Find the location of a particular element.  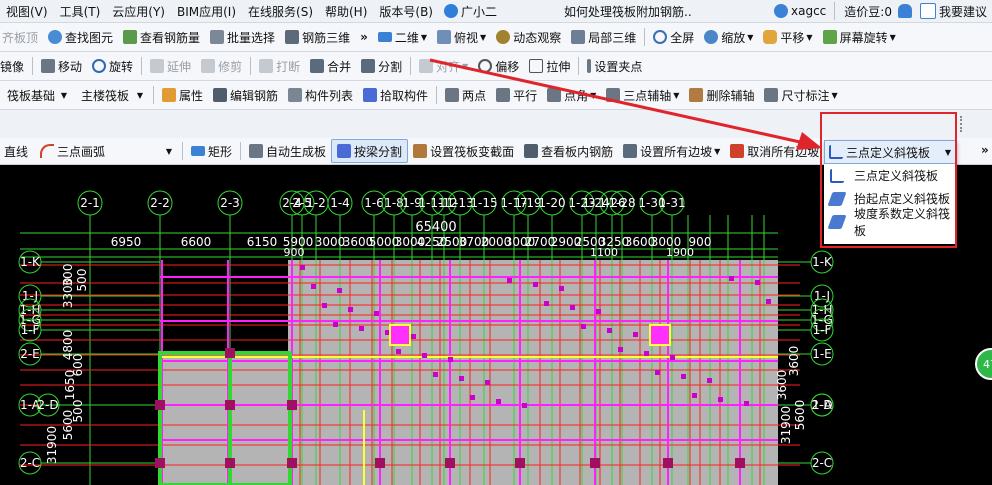

three-point-axis-select: 三点辅轴 ▼ is located at coordinates (642, 95).